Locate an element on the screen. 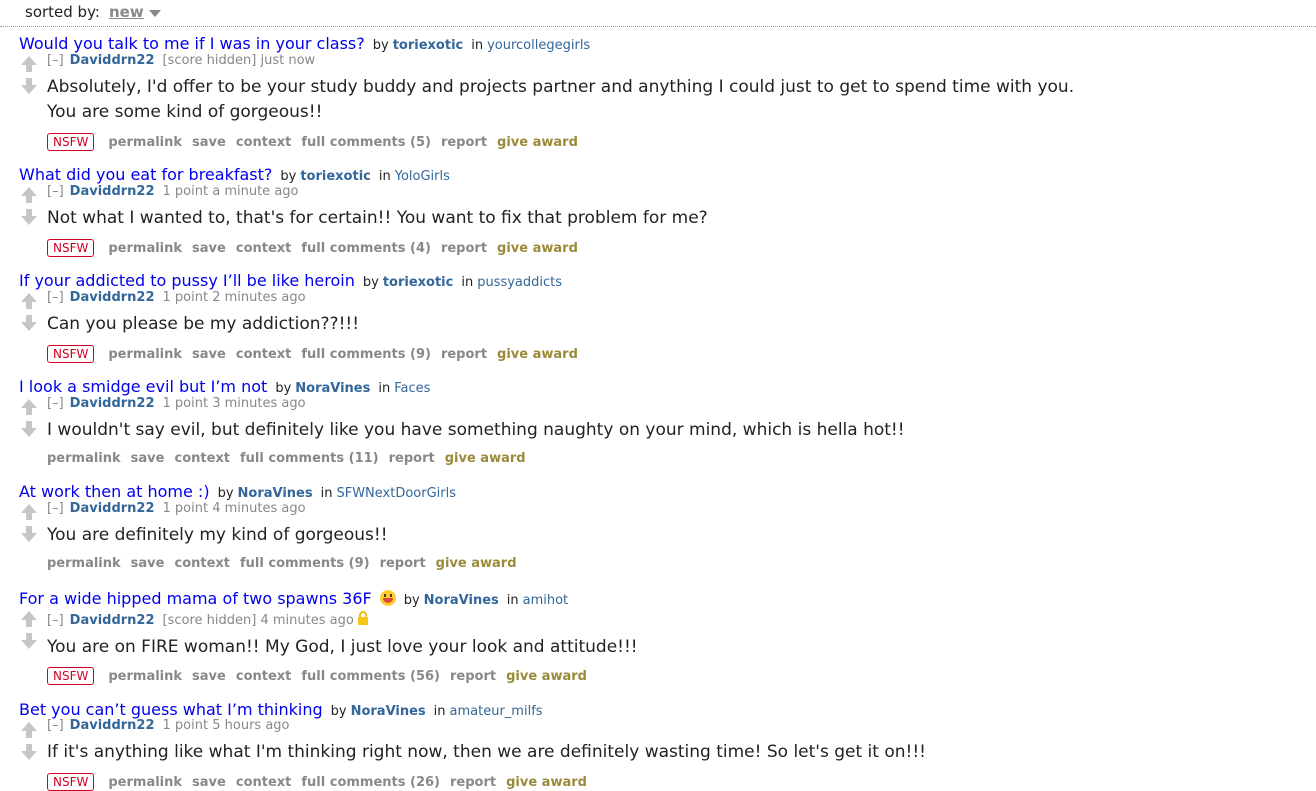 The height and width of the screenshot is (791, 1316). subreddit-link: SFWNextDoorGirls is located at coordinates (396, 493).